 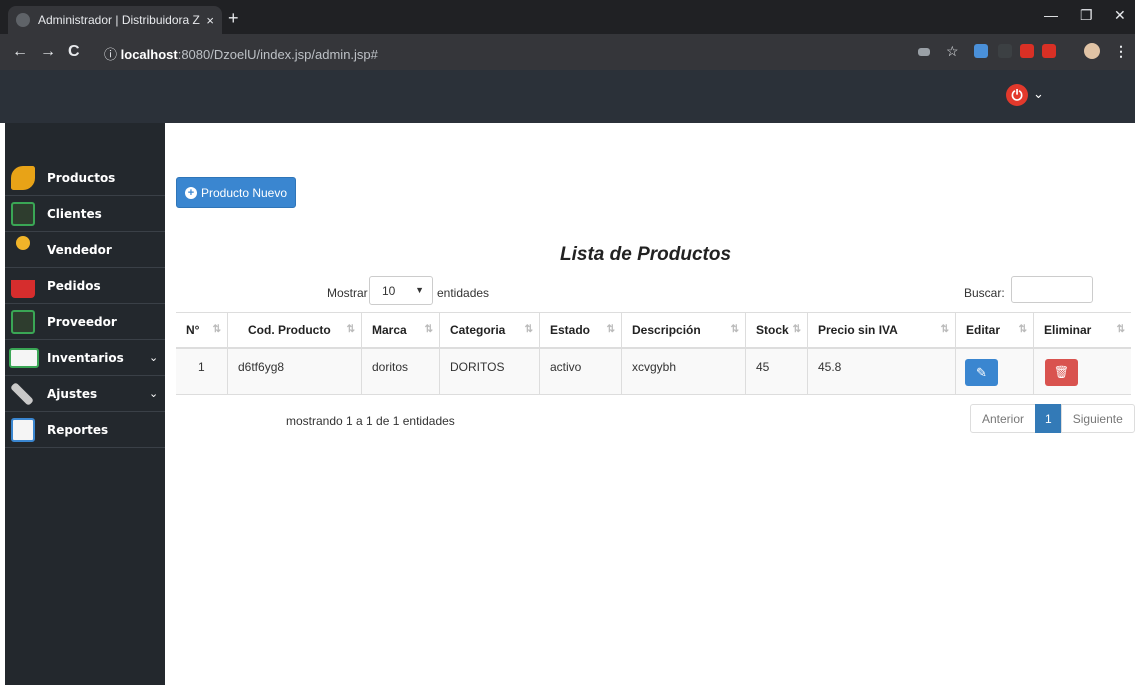 I want to click on chart-line-icon, so click(x=23, y=430).